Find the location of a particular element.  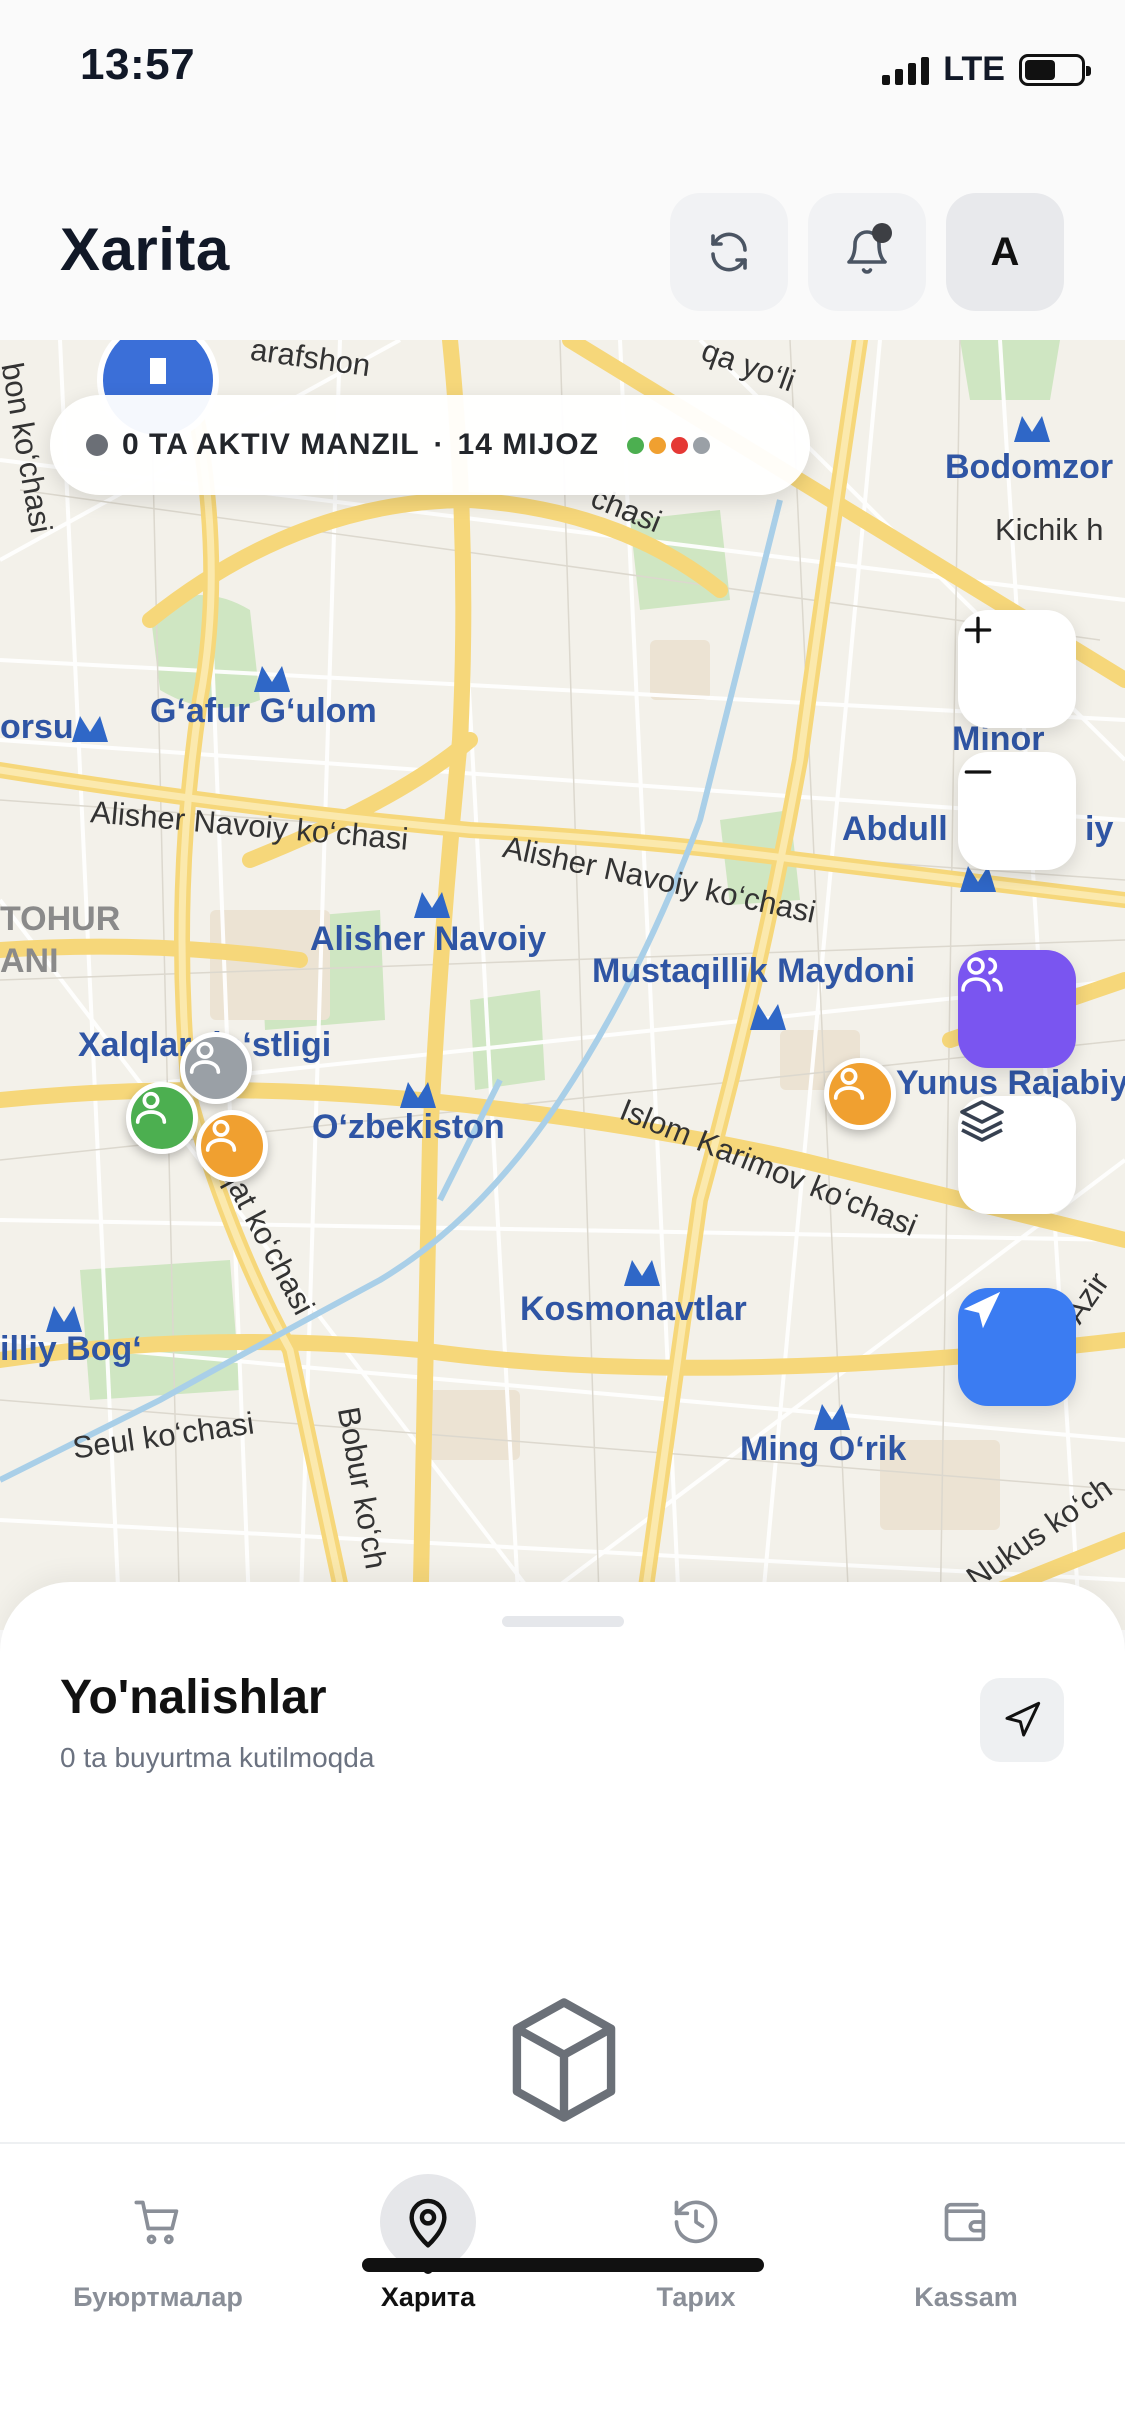

nav-label: Kassam is located at coordinates (966, 2297).